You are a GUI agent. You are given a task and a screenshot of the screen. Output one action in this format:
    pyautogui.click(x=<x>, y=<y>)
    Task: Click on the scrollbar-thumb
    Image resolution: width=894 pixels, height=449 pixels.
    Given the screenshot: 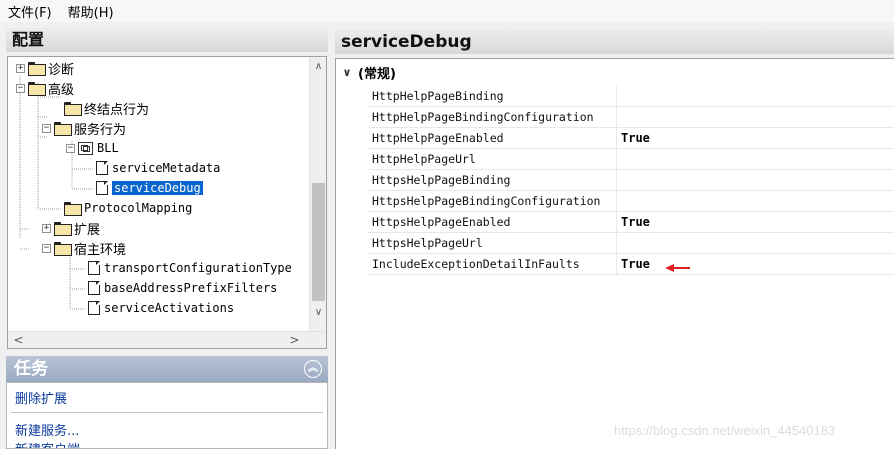 What is the action you would take?
    pyautogui.click(x=318, y=242)
    